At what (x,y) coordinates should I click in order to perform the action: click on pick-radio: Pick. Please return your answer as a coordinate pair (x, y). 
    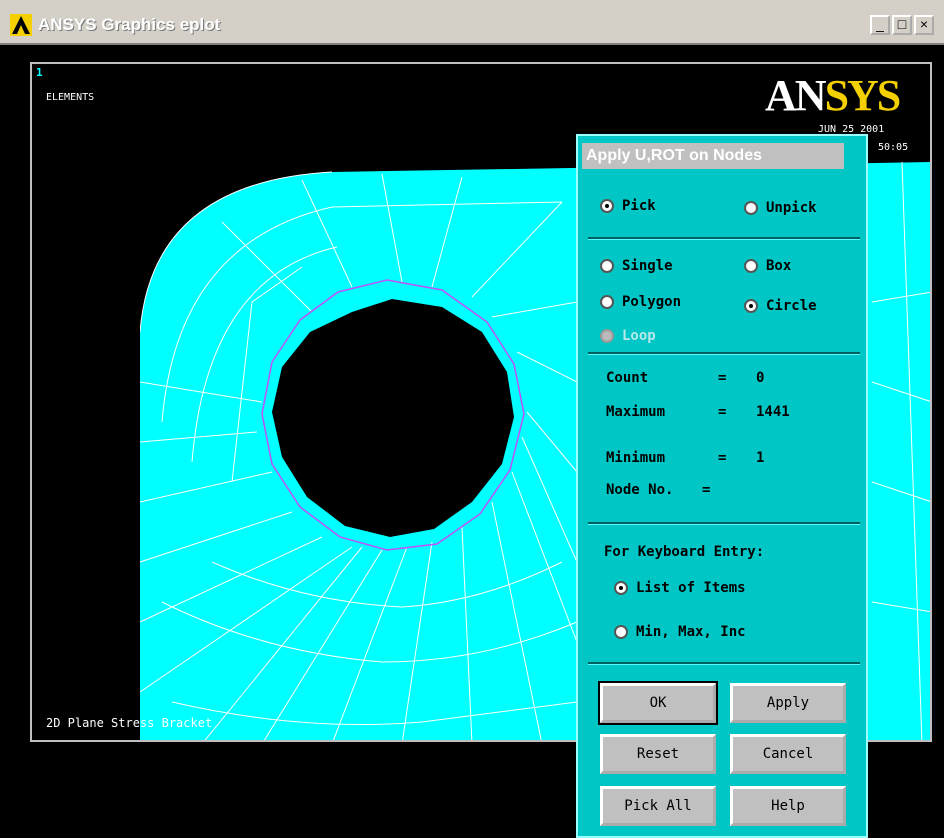
    Looking at the image, I should click on (628, 206).